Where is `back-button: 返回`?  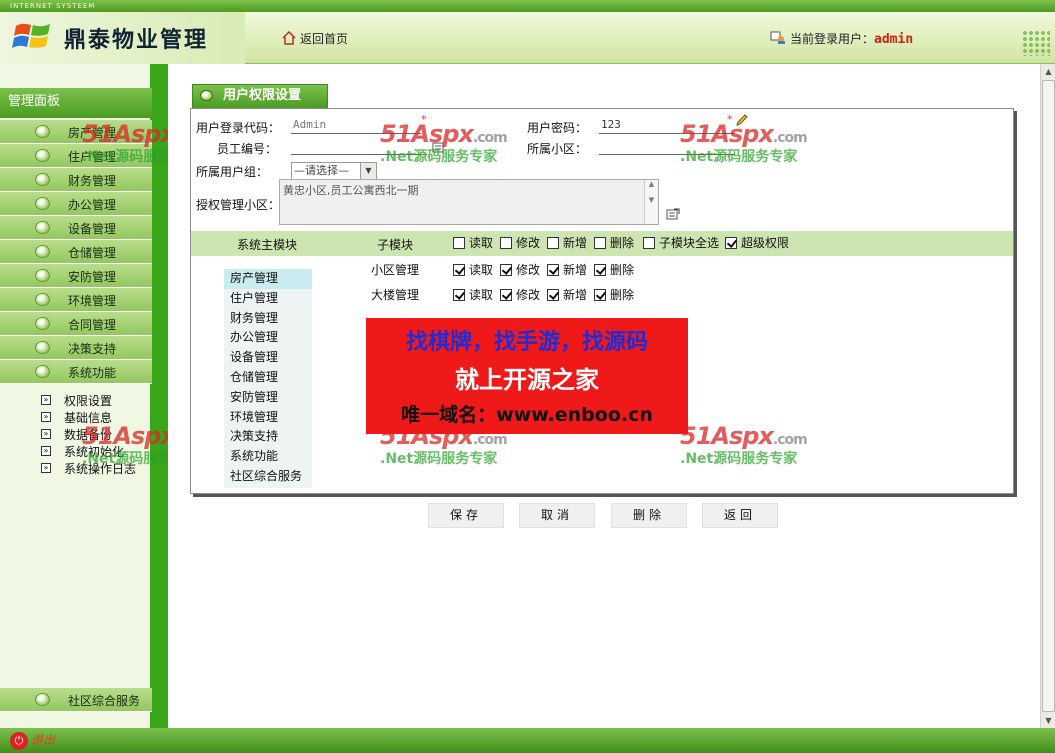 back-button: 返回 is located at coordinates (740, 515).